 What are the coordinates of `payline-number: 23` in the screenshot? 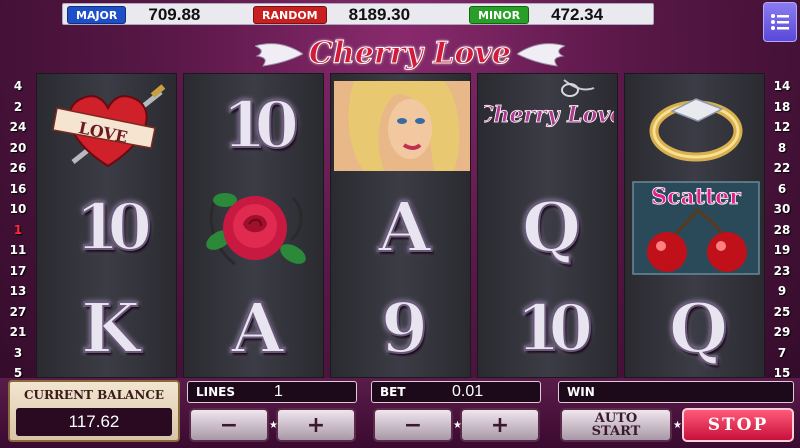 It's located at (782, 271).